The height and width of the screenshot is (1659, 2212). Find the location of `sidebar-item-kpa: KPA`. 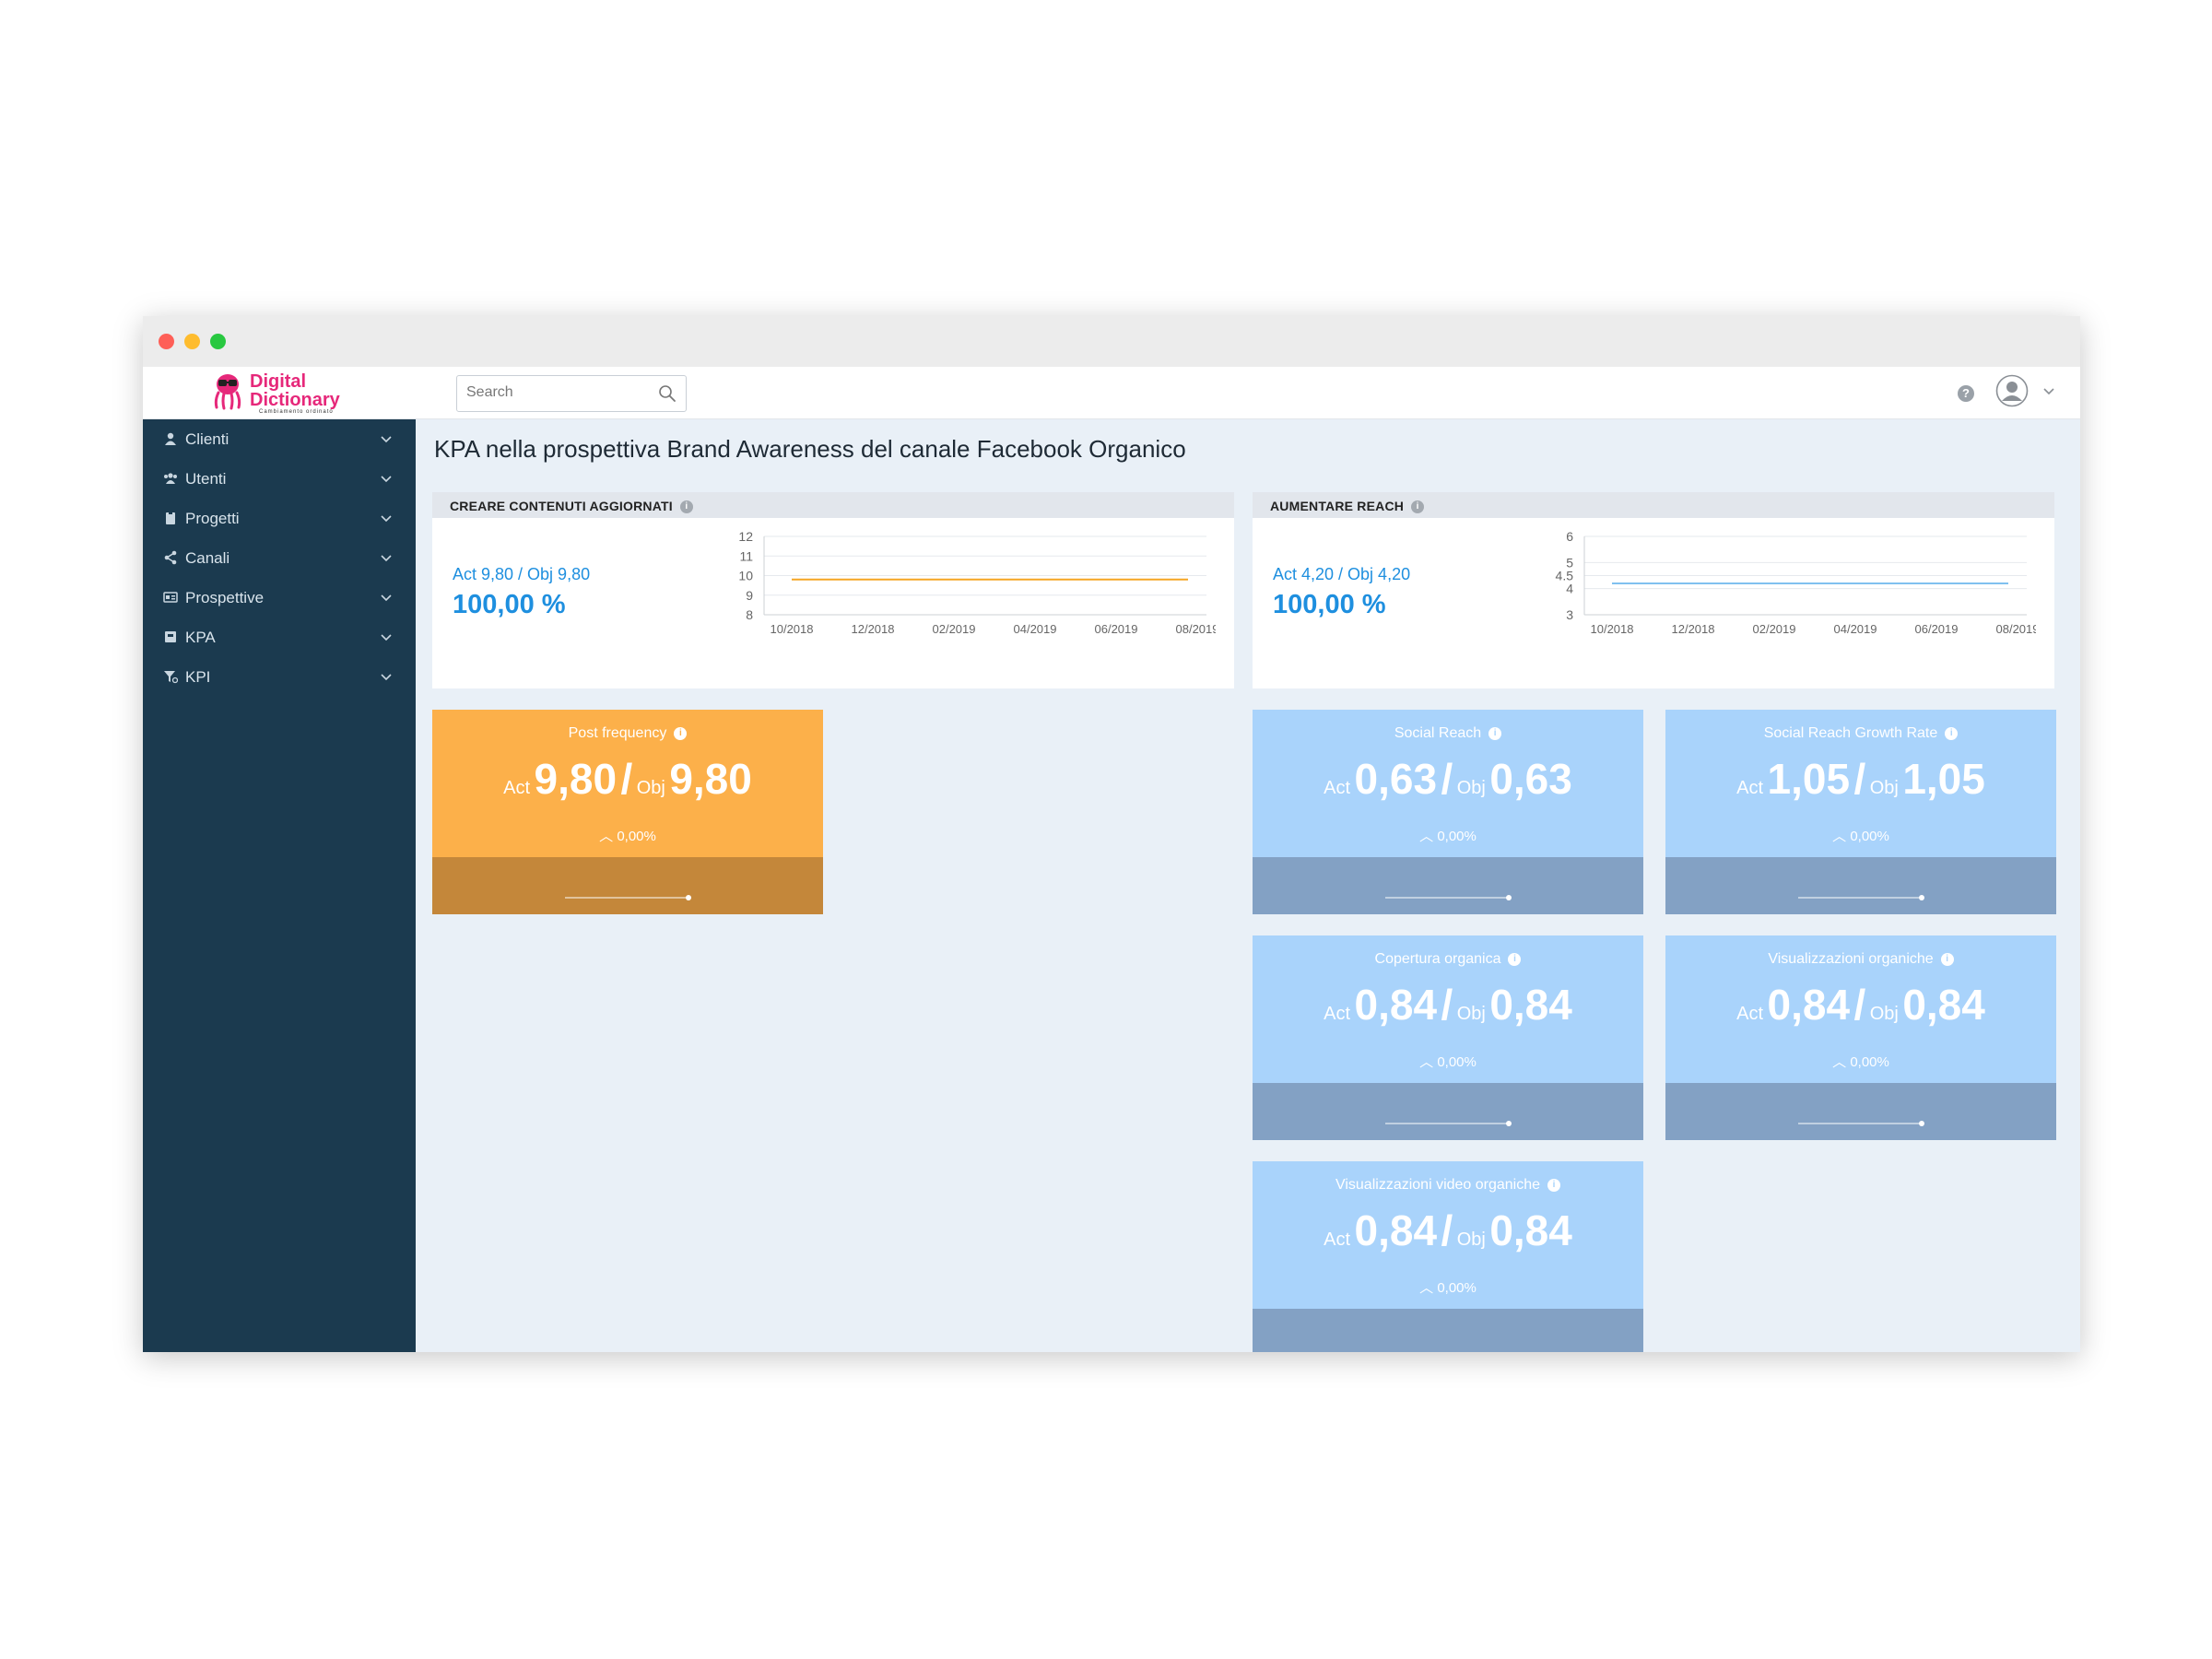

sidebar-item-kpa: KPA is located at coordinates (279, 637).